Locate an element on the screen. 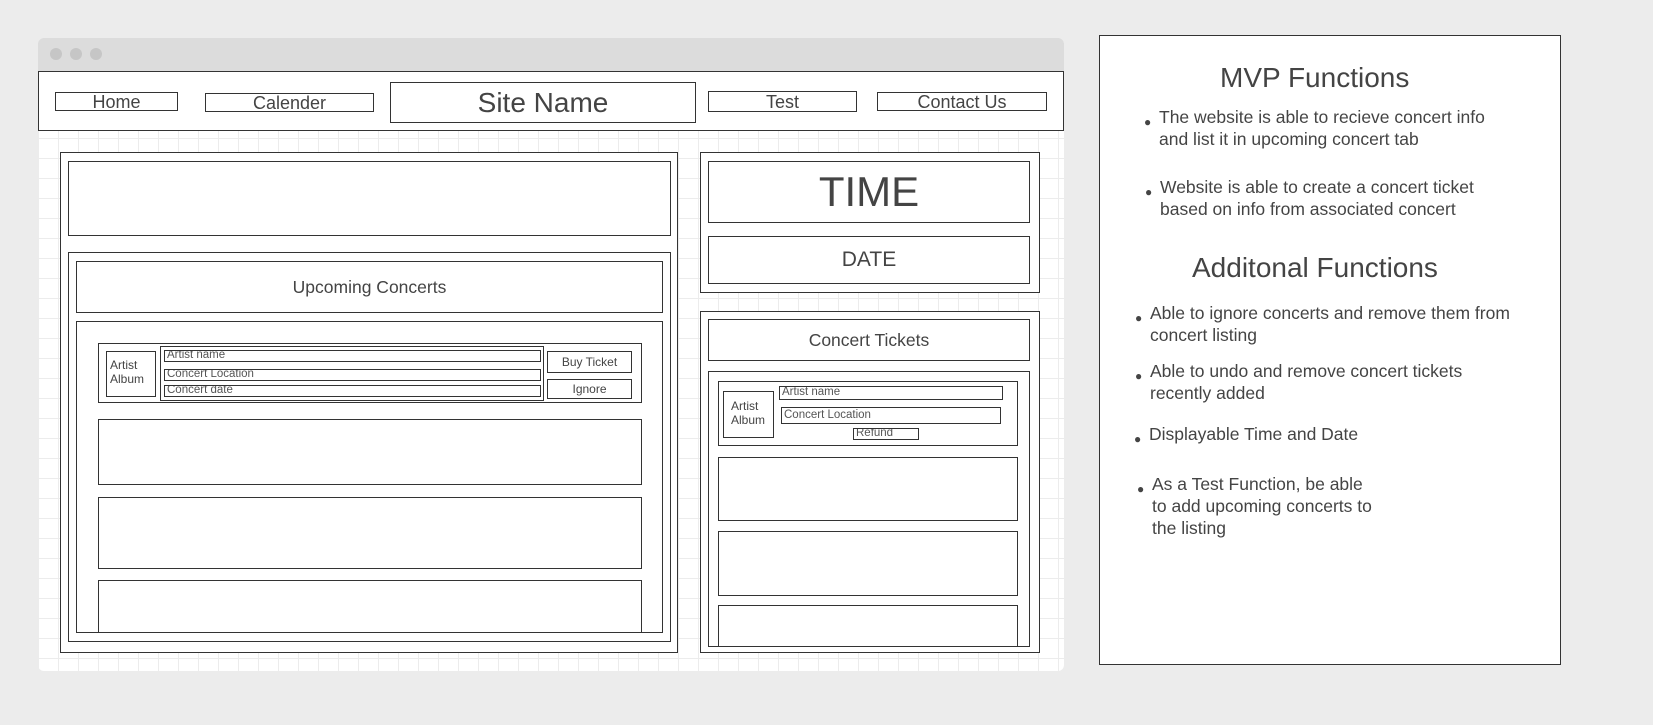 This screenshot has height=725, width=1653. ignore-button: Ignore is located at coordinates (589, 389).